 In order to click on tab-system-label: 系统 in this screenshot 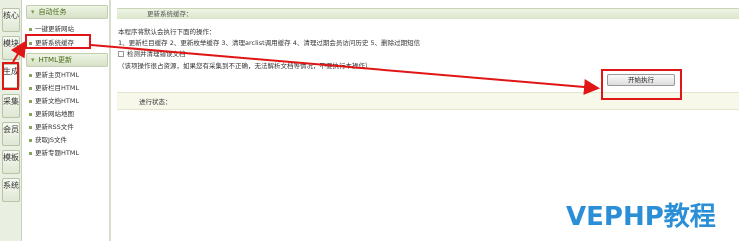, I will do `click(11, 185)`.